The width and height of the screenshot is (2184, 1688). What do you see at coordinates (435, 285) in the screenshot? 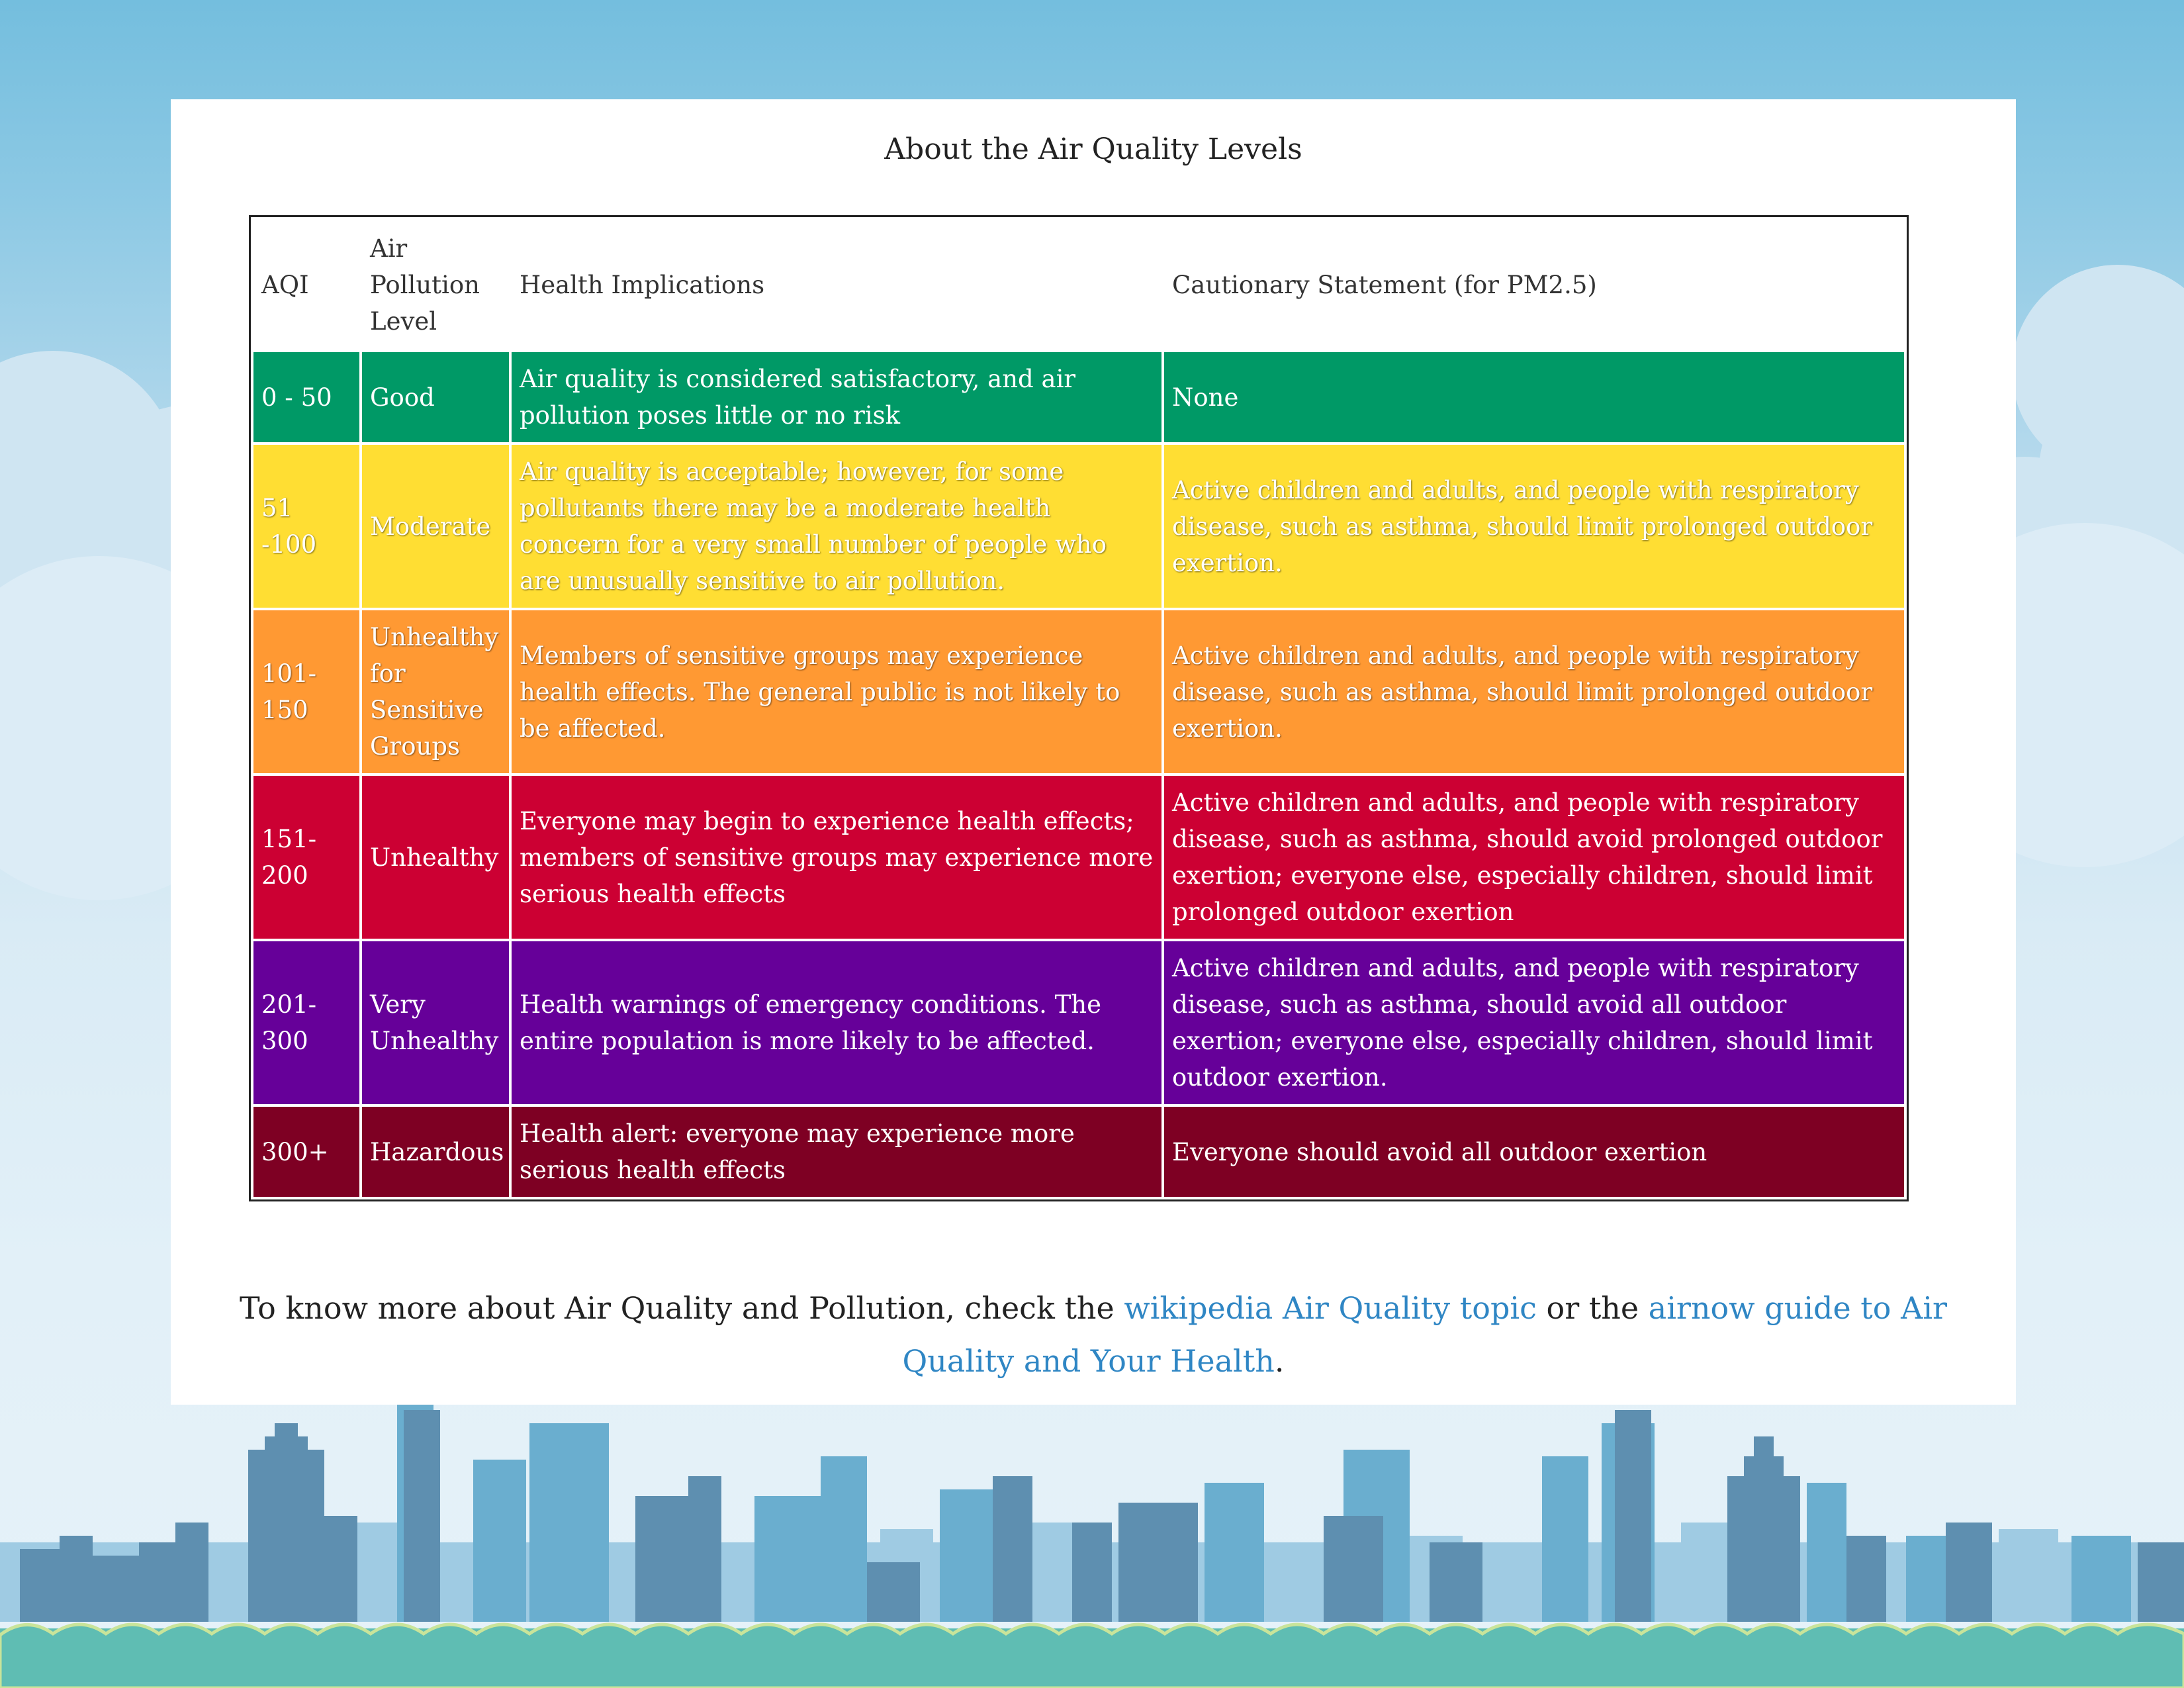
I see `header-level: Air Pollution Level` at bounding box center [435, 285].